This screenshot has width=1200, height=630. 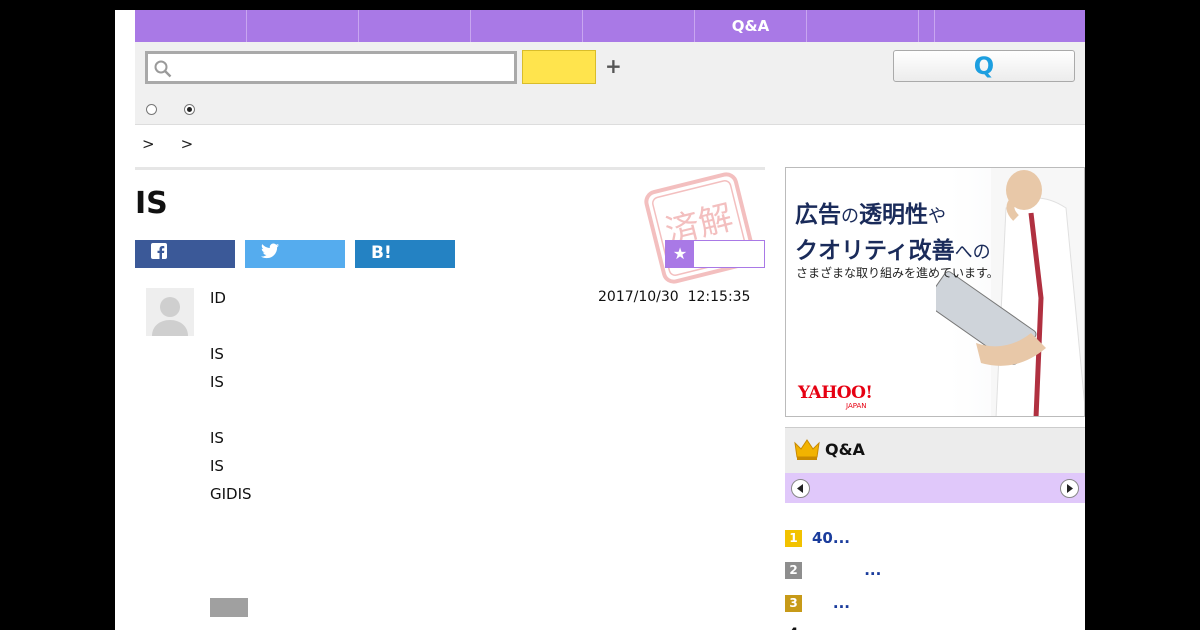 I want to click on ranking-tabbar, so click(x=935, y=488).